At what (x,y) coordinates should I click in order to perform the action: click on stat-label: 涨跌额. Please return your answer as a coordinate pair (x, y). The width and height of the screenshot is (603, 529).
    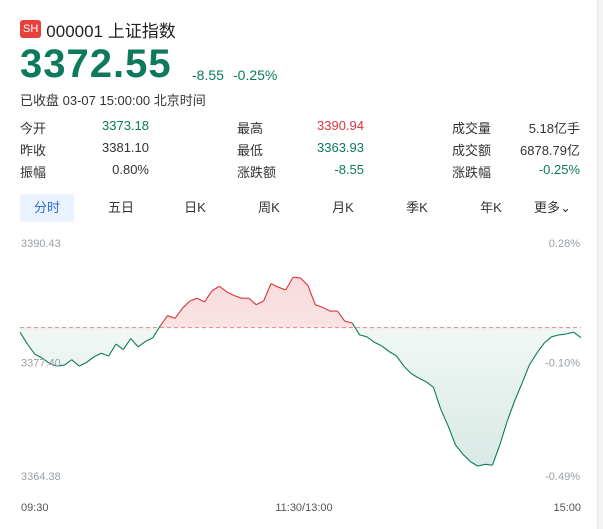
    Looking at the image, I should click on (257, 172).